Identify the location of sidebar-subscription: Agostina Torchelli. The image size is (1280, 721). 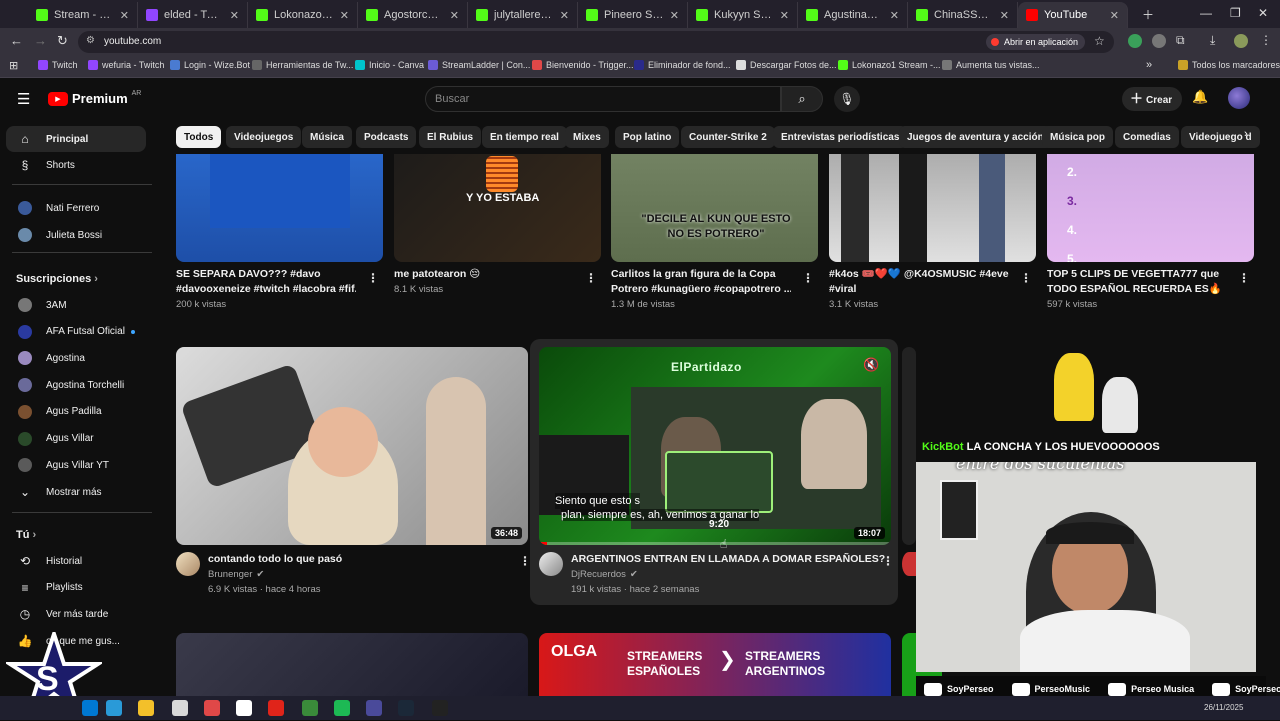
(76, 385).